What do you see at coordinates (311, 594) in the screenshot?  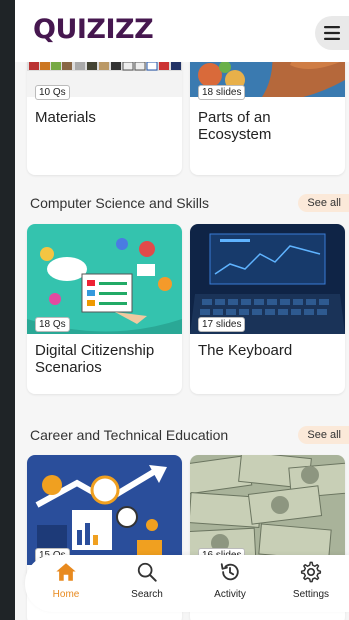 I see `nav-label: Settings` at bounding box center [311, 594].